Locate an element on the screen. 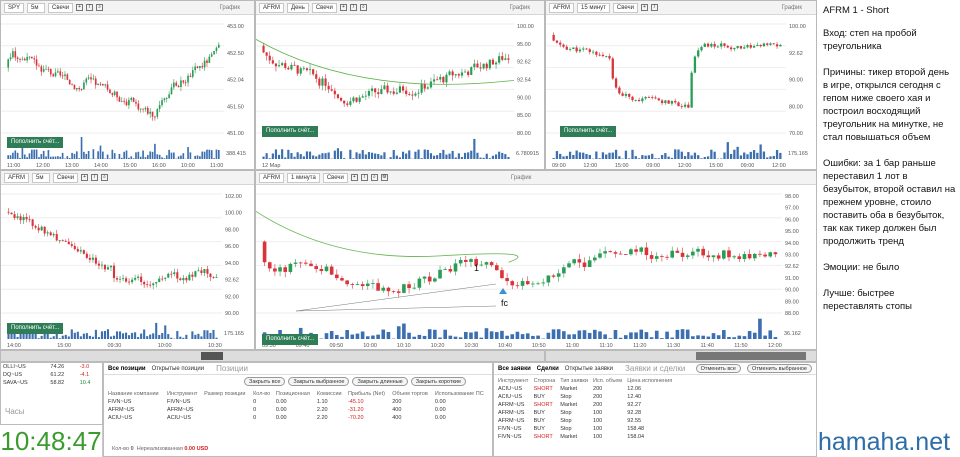 The height and width of the screenshot is (457, 960). price-tick: 96.00 is located at coordinates (232, 247).